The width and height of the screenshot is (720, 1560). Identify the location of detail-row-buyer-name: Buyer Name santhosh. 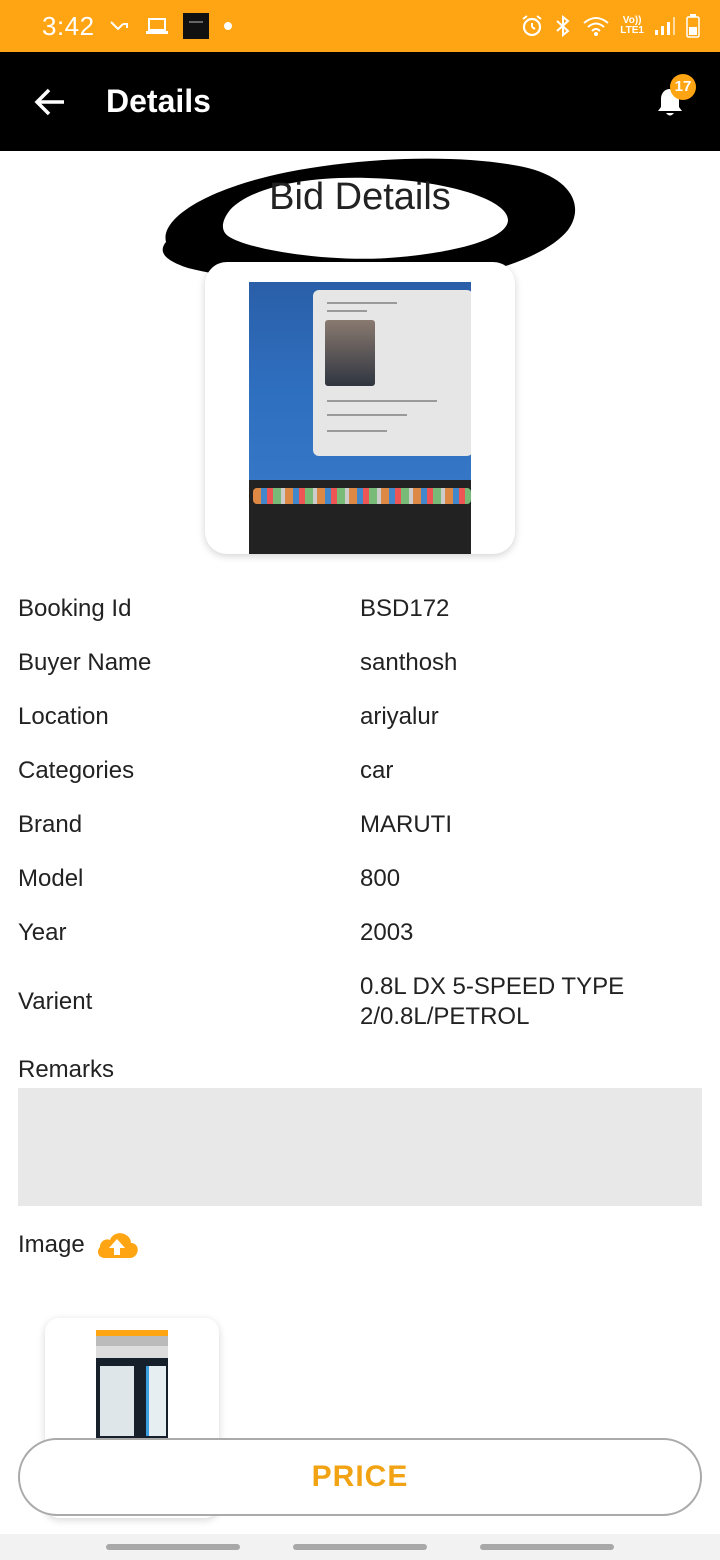
(363, 663).